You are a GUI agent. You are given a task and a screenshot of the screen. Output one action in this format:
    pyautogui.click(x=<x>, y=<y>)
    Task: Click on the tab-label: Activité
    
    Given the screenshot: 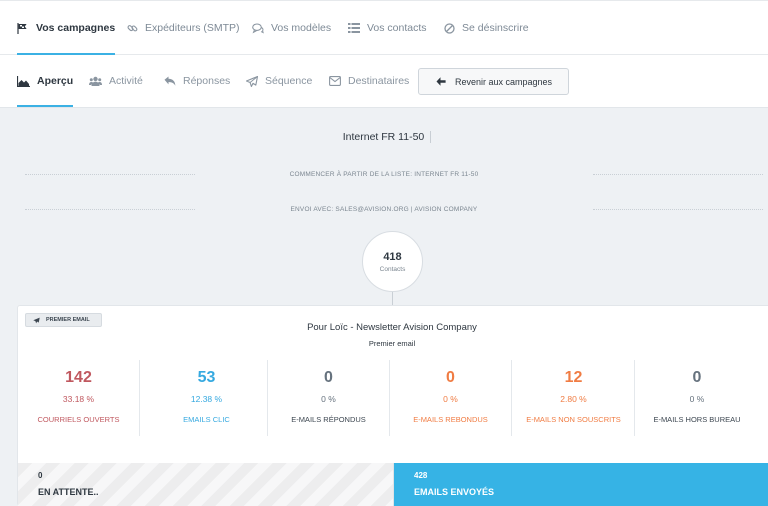 What is the action you would take?
    pyautogui.click(x=126, y=81)
    